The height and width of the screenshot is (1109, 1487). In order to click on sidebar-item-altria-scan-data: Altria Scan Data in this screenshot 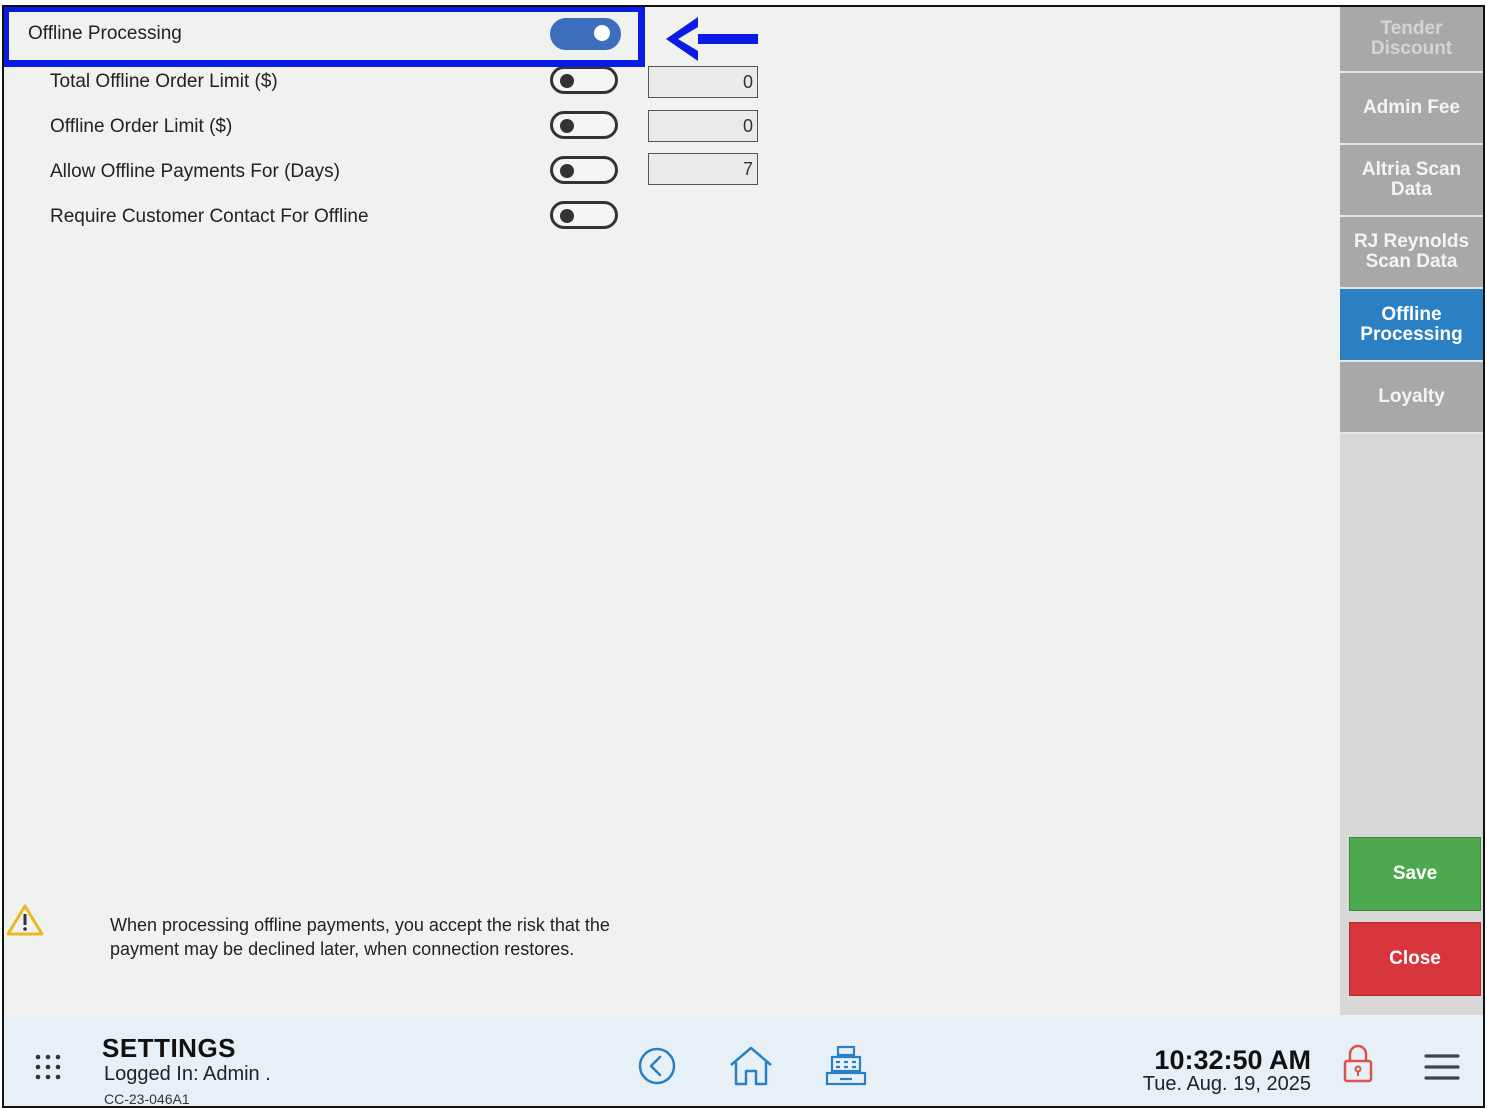, I will do `click(1411, 181)`.